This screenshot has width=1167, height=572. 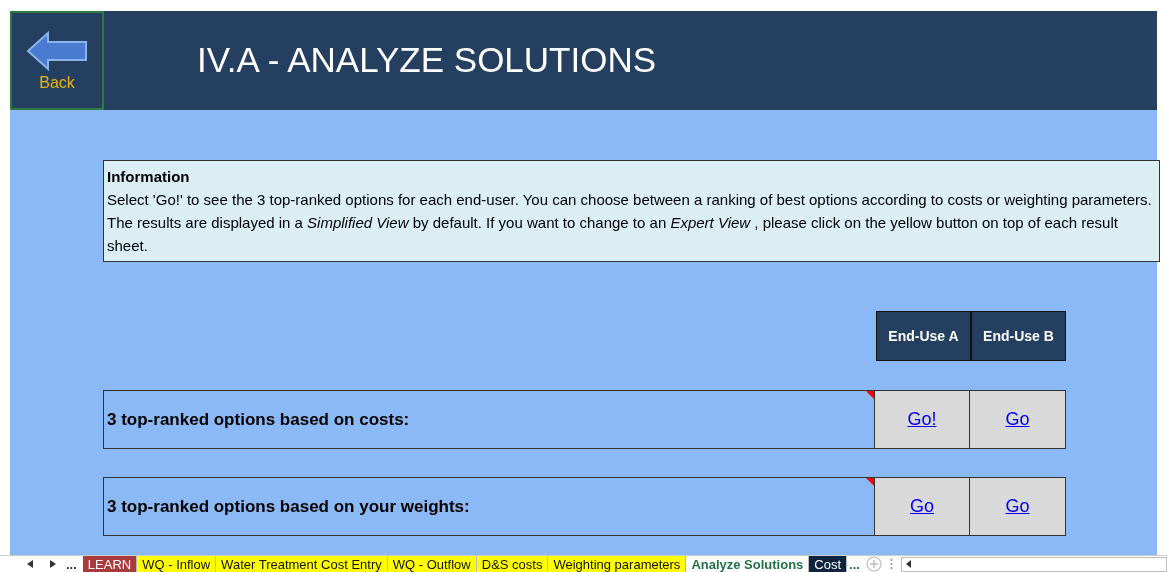 I want to click on column-header: End-Use A, so click(x=923, y=336).